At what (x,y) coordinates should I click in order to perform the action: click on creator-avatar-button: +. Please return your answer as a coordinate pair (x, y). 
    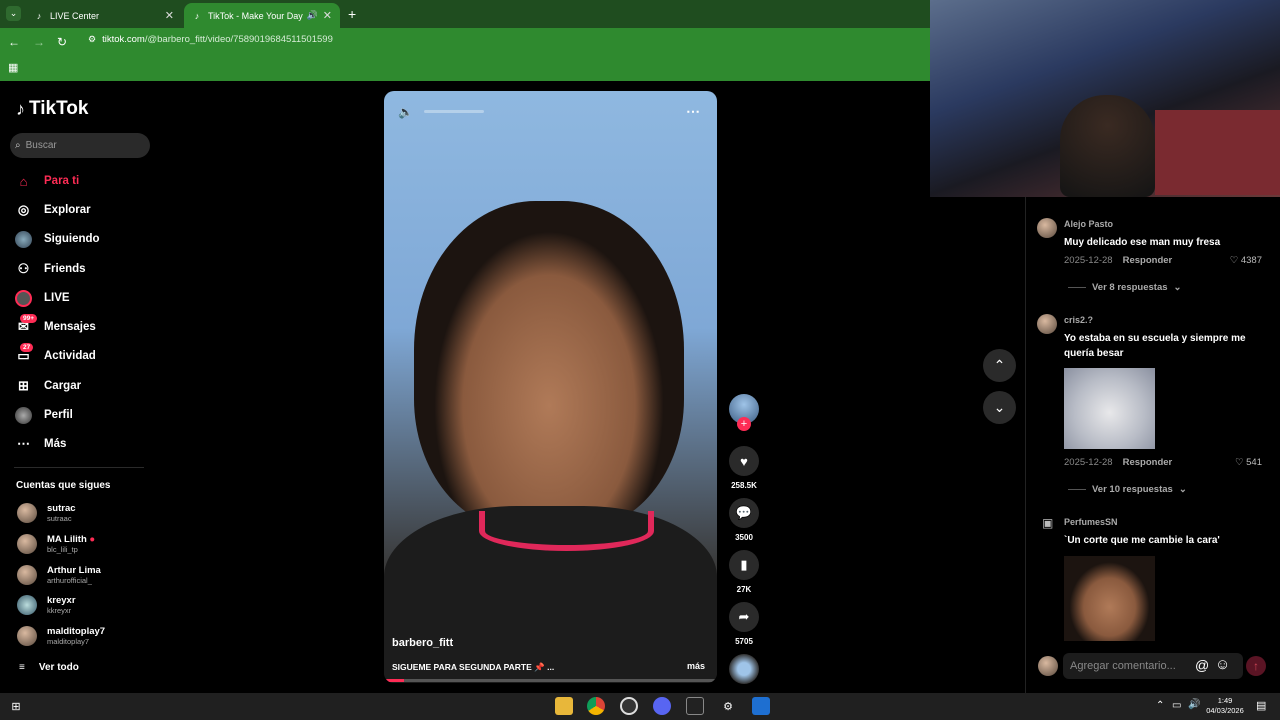
    Looking at the image, I should click on (744, 412).